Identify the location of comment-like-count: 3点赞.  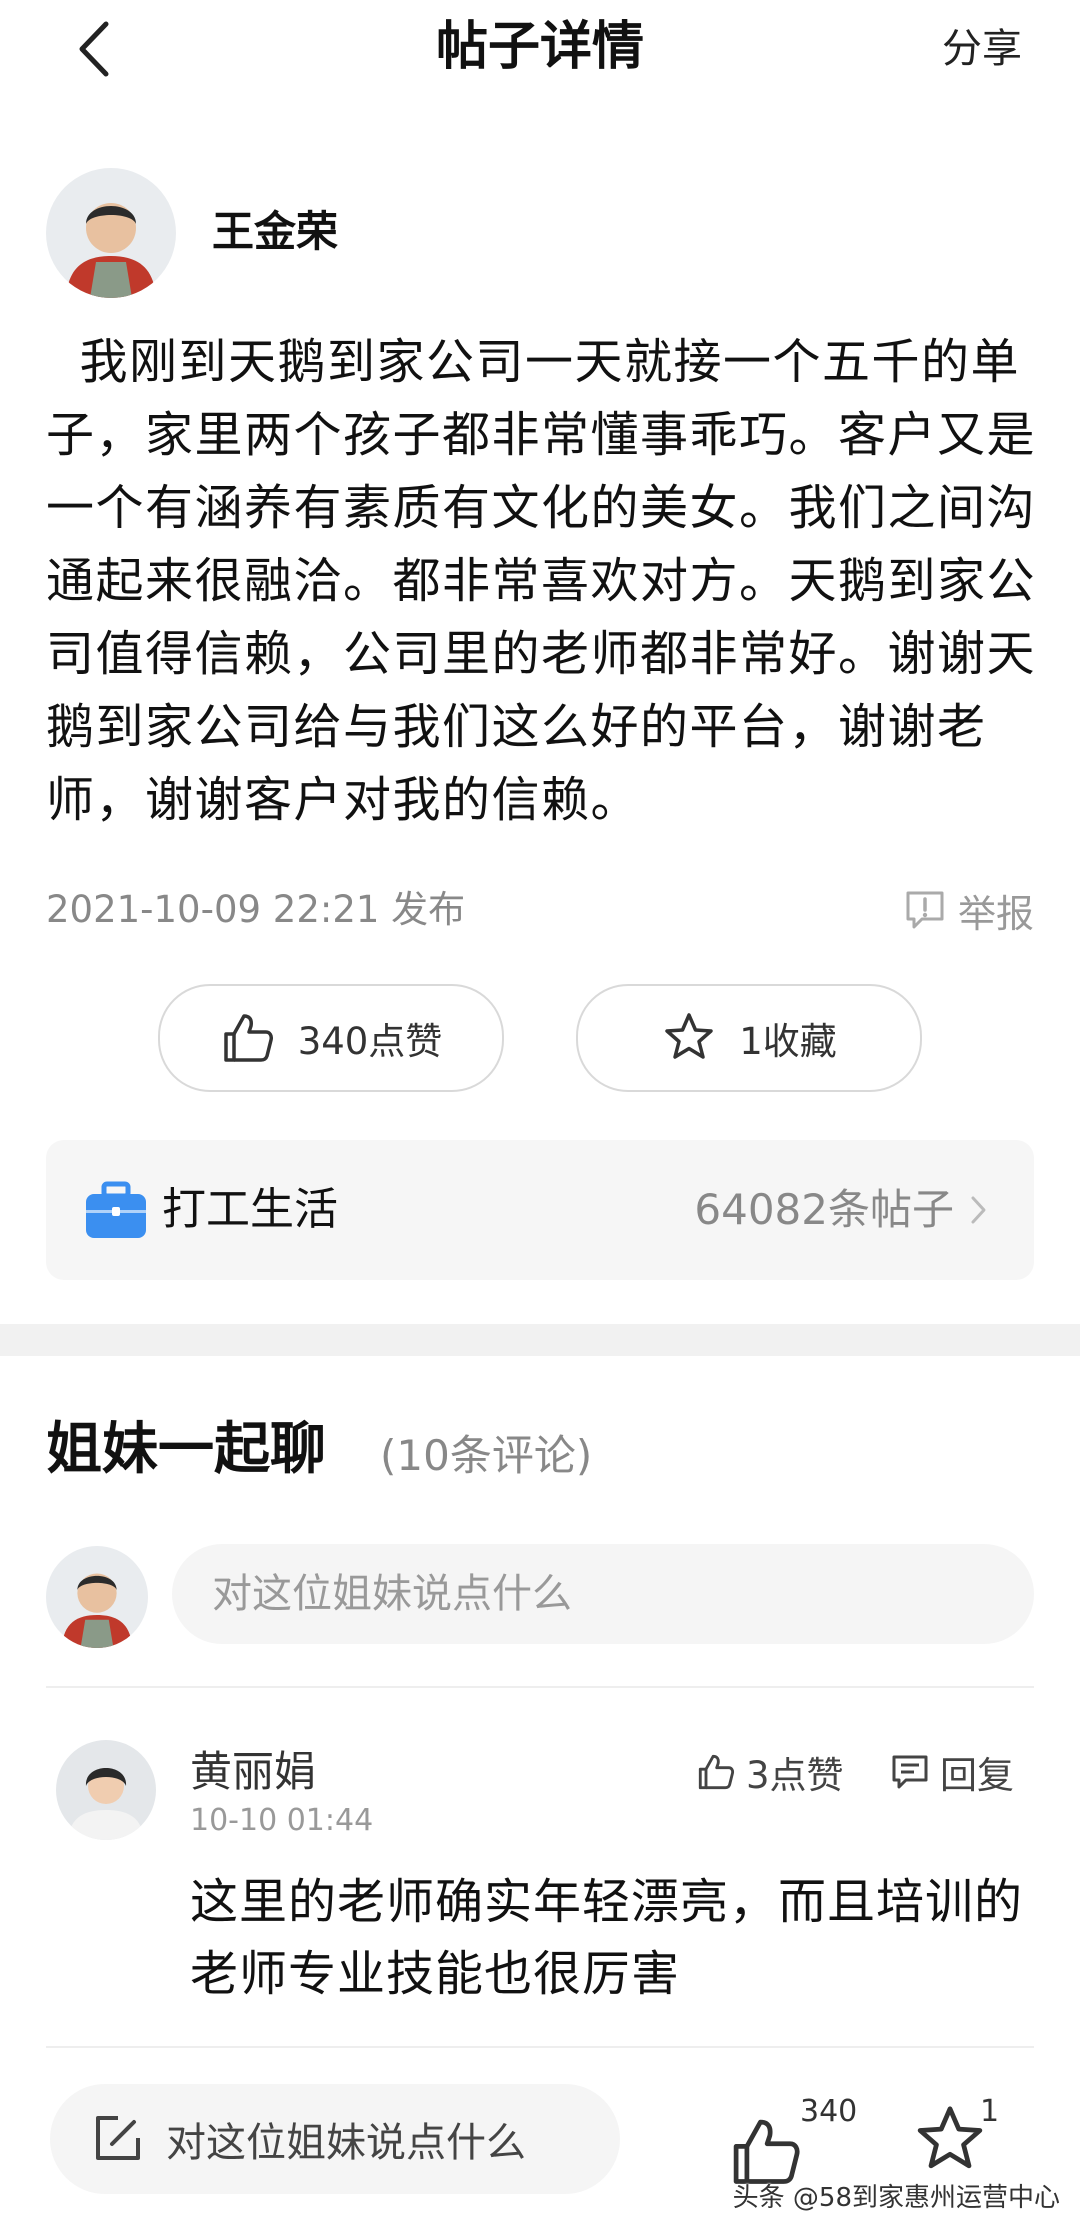
(795, 1775).